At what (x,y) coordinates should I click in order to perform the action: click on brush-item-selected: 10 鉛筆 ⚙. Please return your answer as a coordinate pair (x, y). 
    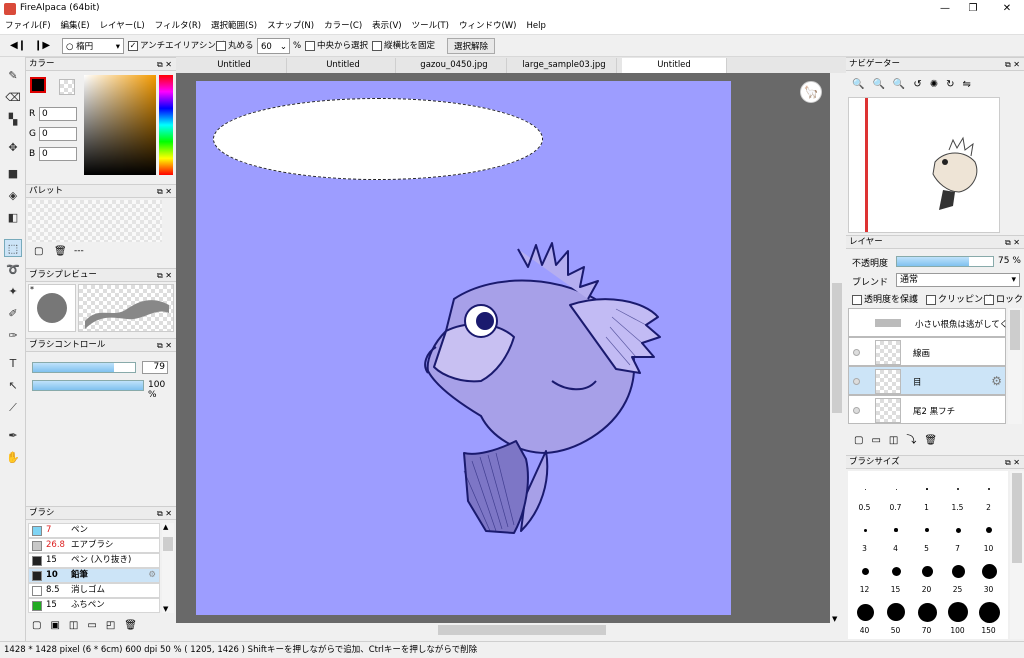
    Looking at the image, I should click on (94, 575).